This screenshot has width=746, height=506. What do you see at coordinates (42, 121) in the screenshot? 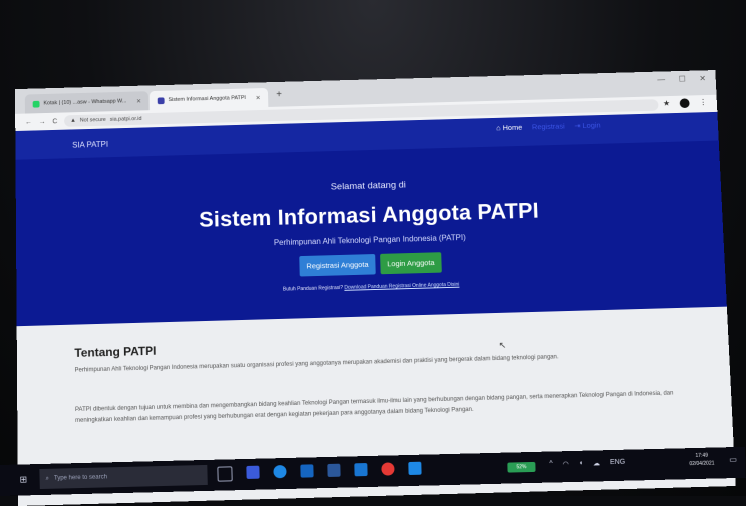
I see `forward-button: →` at bounding box center [42, 121].